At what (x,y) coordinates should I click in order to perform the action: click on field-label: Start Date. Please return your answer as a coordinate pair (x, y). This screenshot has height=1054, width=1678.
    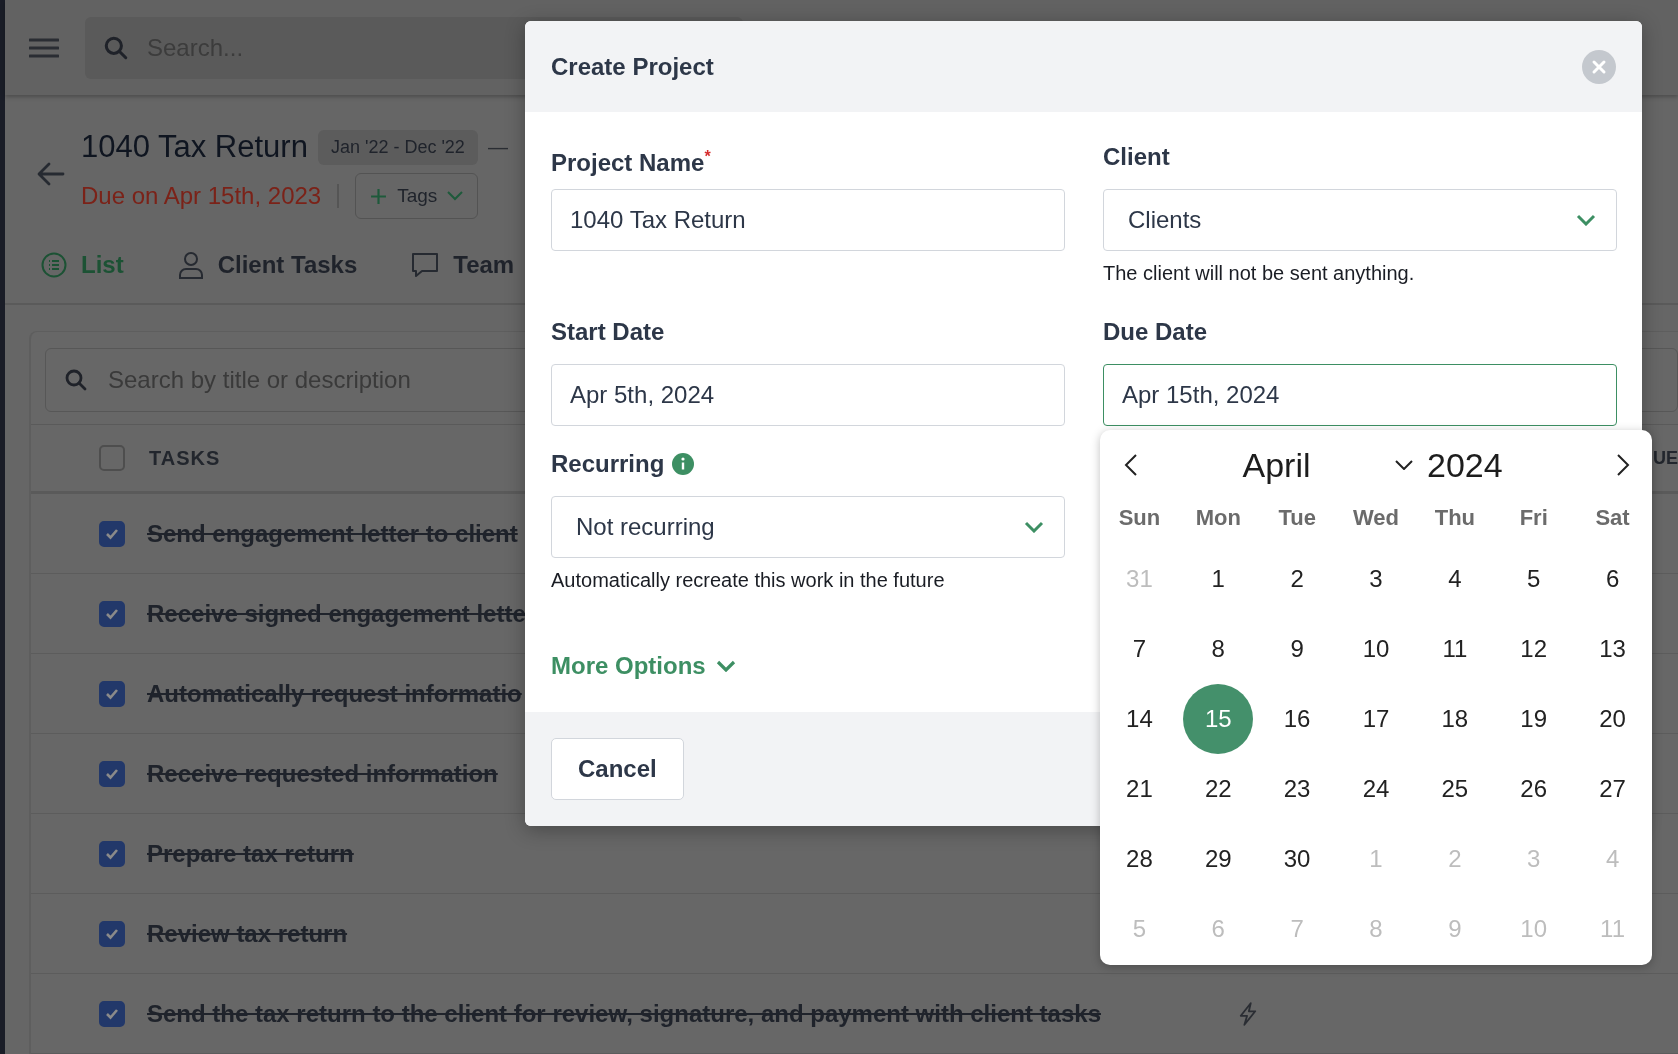
    Looking at the image, I should click on (608, 332).